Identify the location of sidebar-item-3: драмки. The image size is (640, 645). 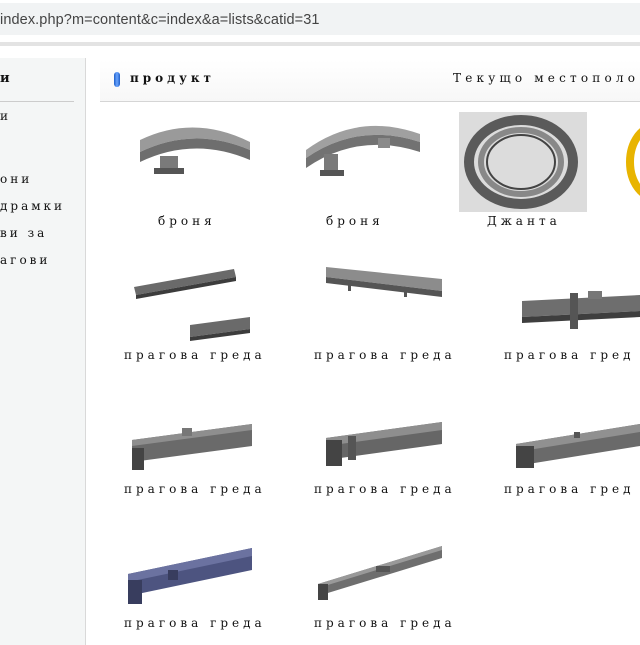
(32, 206).